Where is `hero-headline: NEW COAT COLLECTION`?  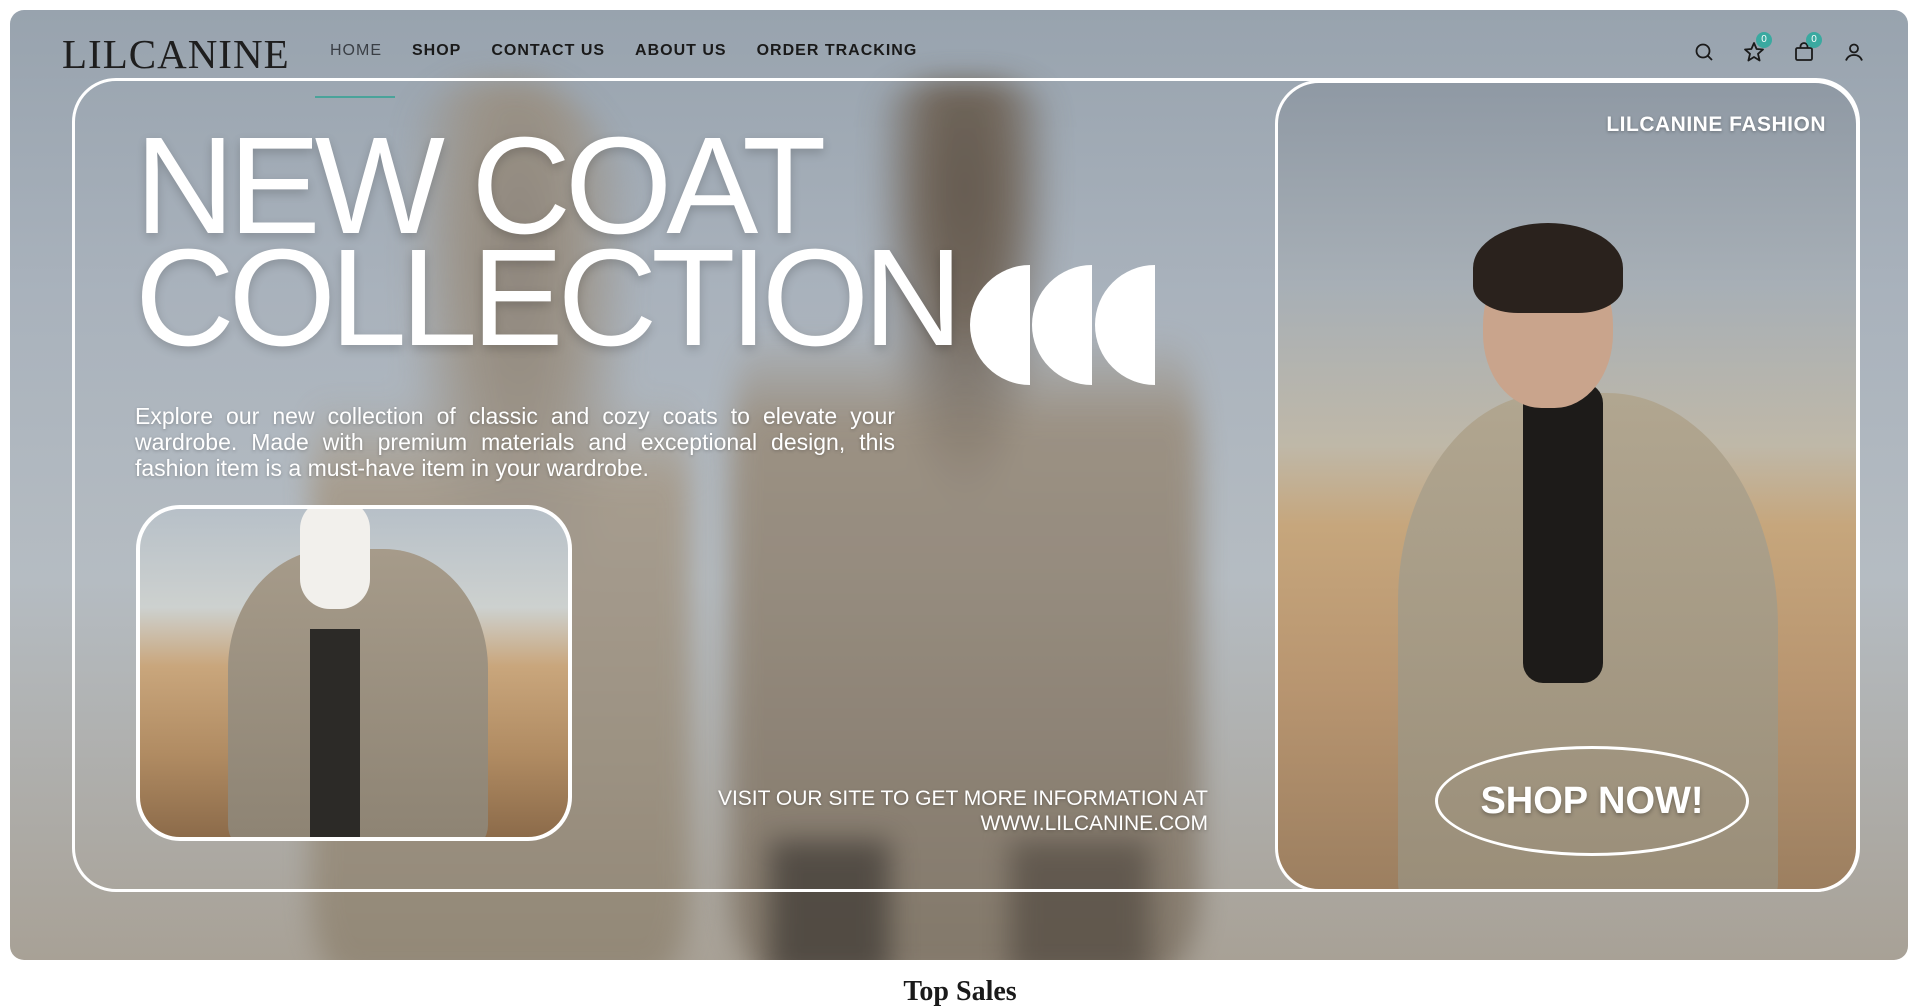
hero-headline: NEW COAT COLLECTION is located at coordinates (549, 246).